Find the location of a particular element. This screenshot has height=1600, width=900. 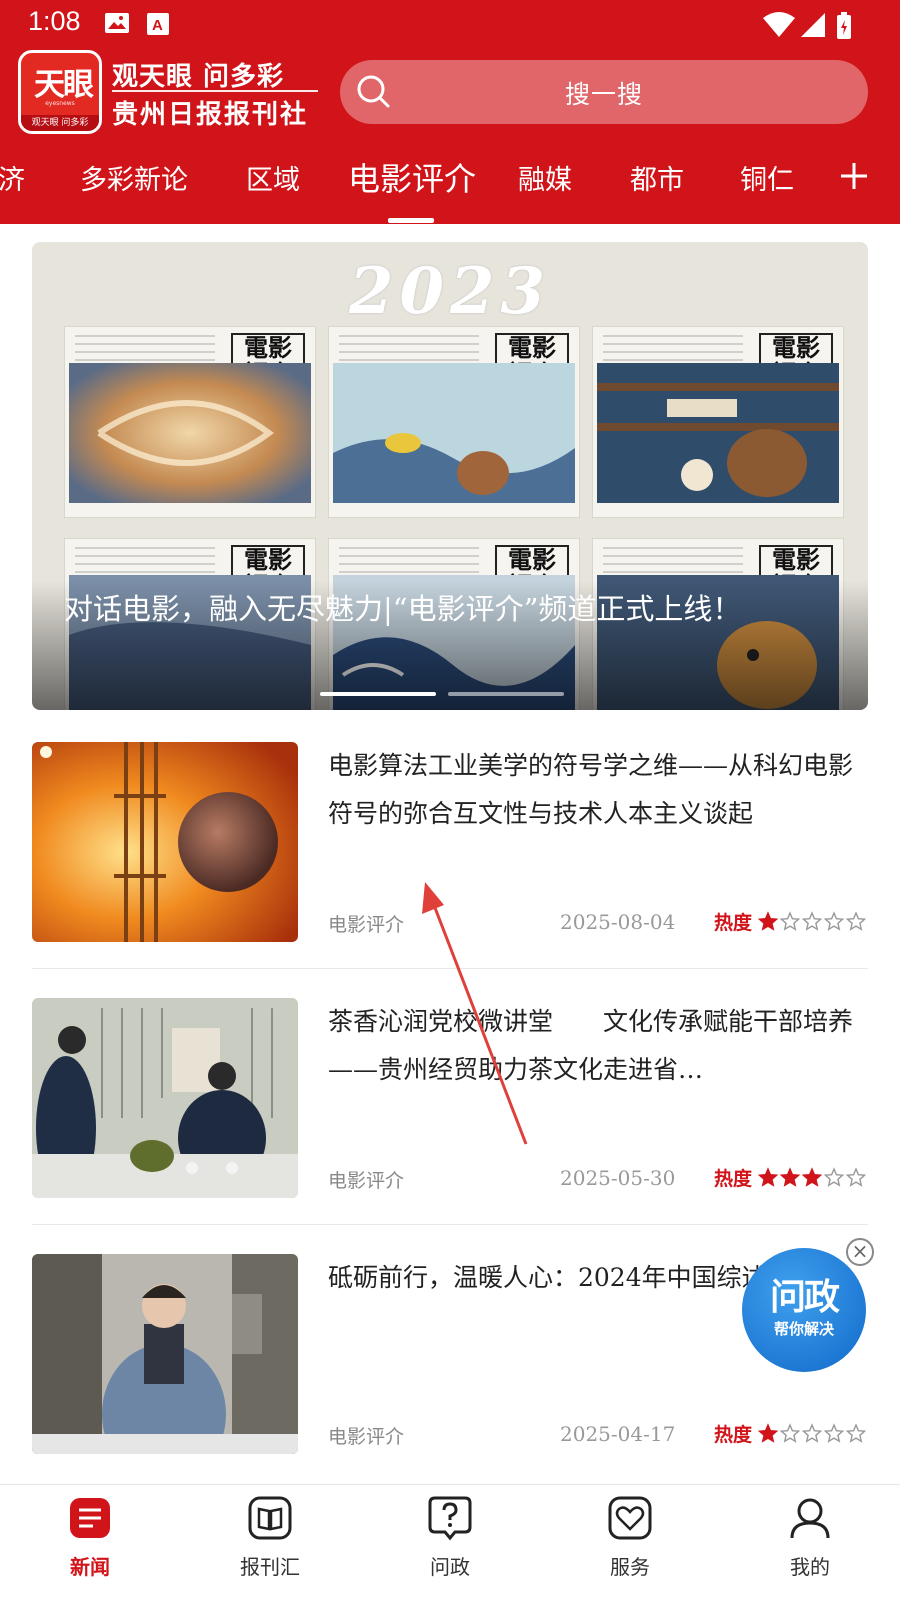

banner-title: 对话电影，融入无尽魅力|“电影评介”频道正式上线！ is located at coordinates (403, 609).